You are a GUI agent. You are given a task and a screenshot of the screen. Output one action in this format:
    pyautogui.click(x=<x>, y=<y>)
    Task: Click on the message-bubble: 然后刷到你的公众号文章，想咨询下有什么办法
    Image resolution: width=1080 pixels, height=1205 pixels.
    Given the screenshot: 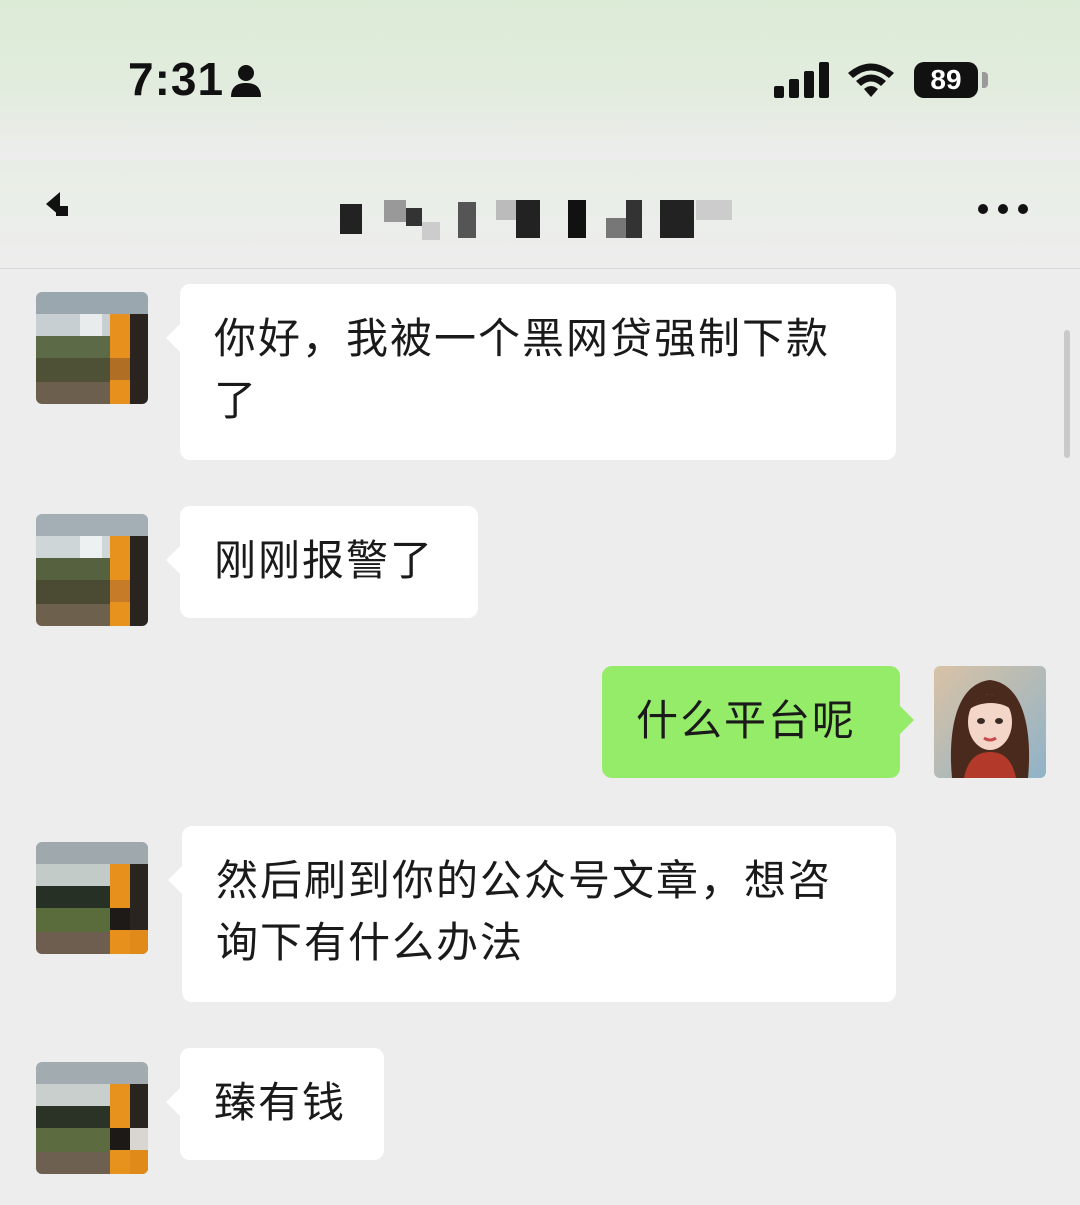 What is the action you would take?
    pyautogui.click(x=532, y=914)
    